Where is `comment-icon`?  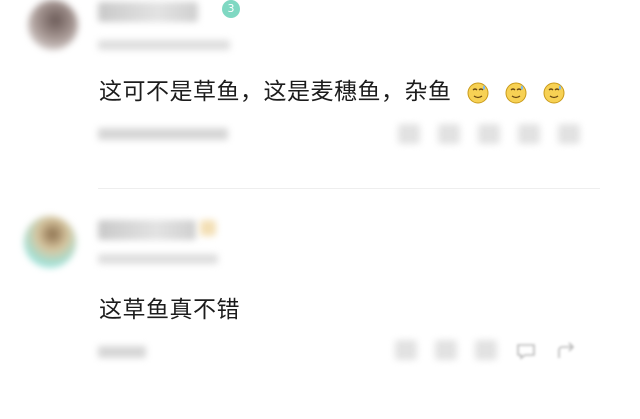
comment-icon is located at coordinates (526, 351).